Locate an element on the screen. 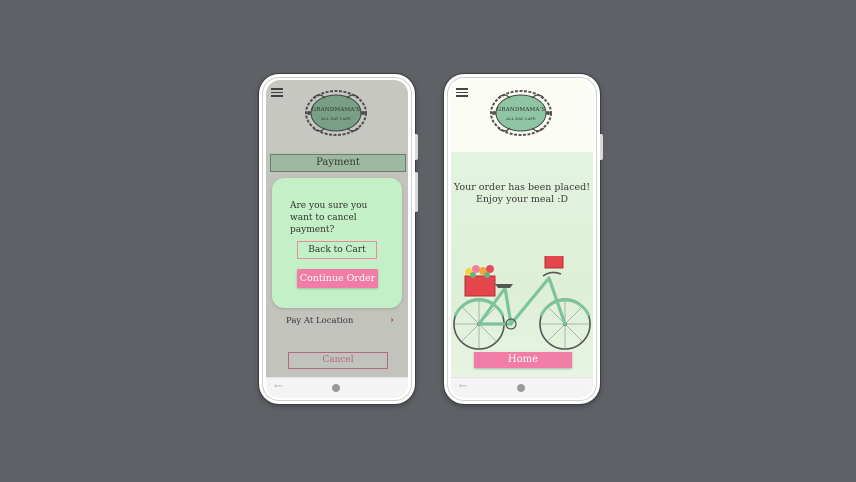  app-header: GRANDMAMA'S ALL DAY CAFE is located at coordinates (522, 116).